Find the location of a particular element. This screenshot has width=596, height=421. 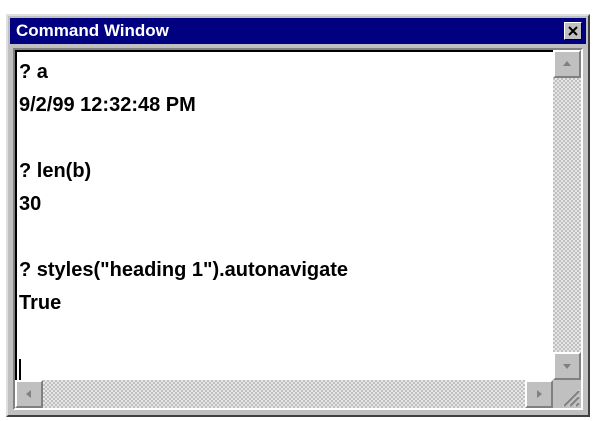

close-button is located at coordinates (573, 31).